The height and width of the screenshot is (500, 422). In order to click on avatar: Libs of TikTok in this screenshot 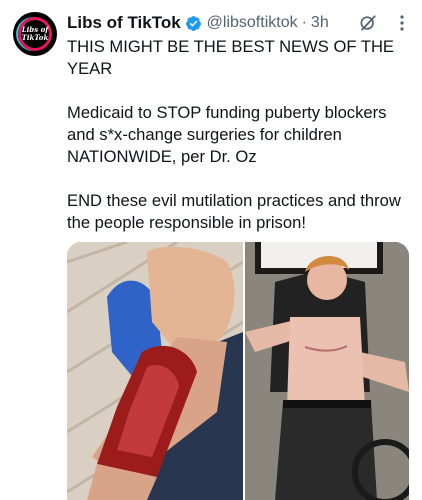, I will do `click(35, 34)`.